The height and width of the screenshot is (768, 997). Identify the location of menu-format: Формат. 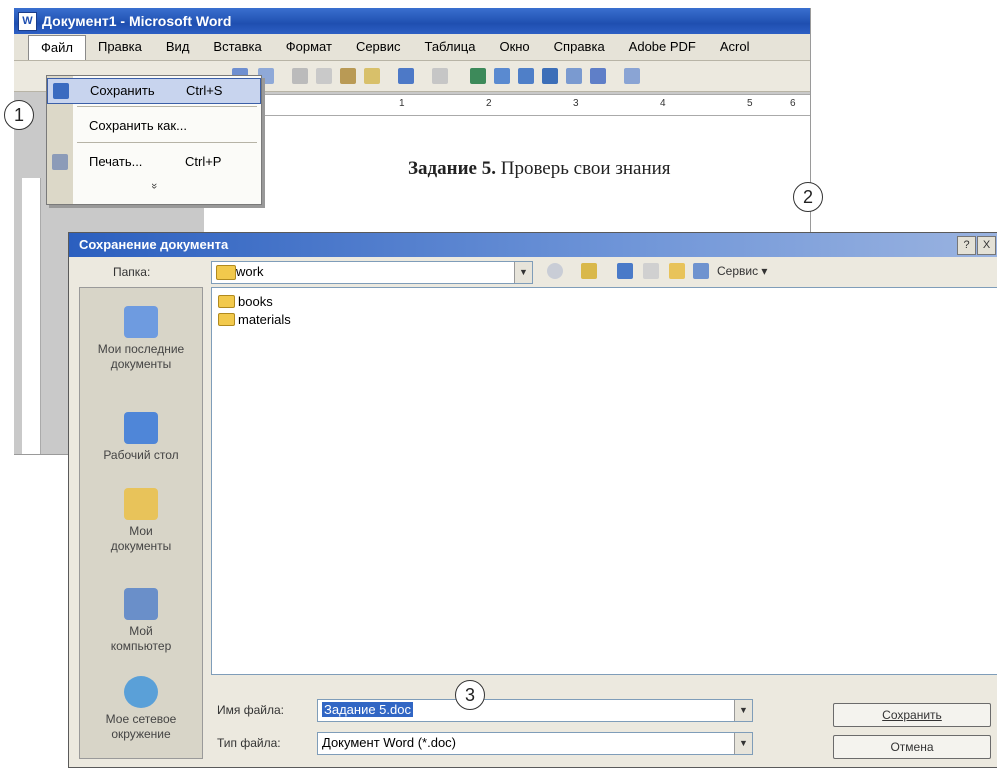
(309, 47).